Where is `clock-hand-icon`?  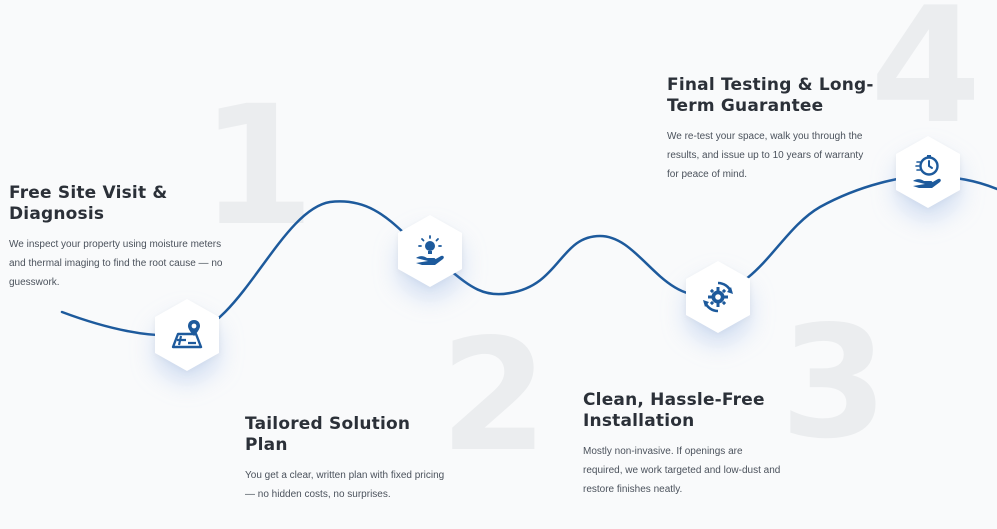
clock-hand-icon is located at coordinates (927, 171).